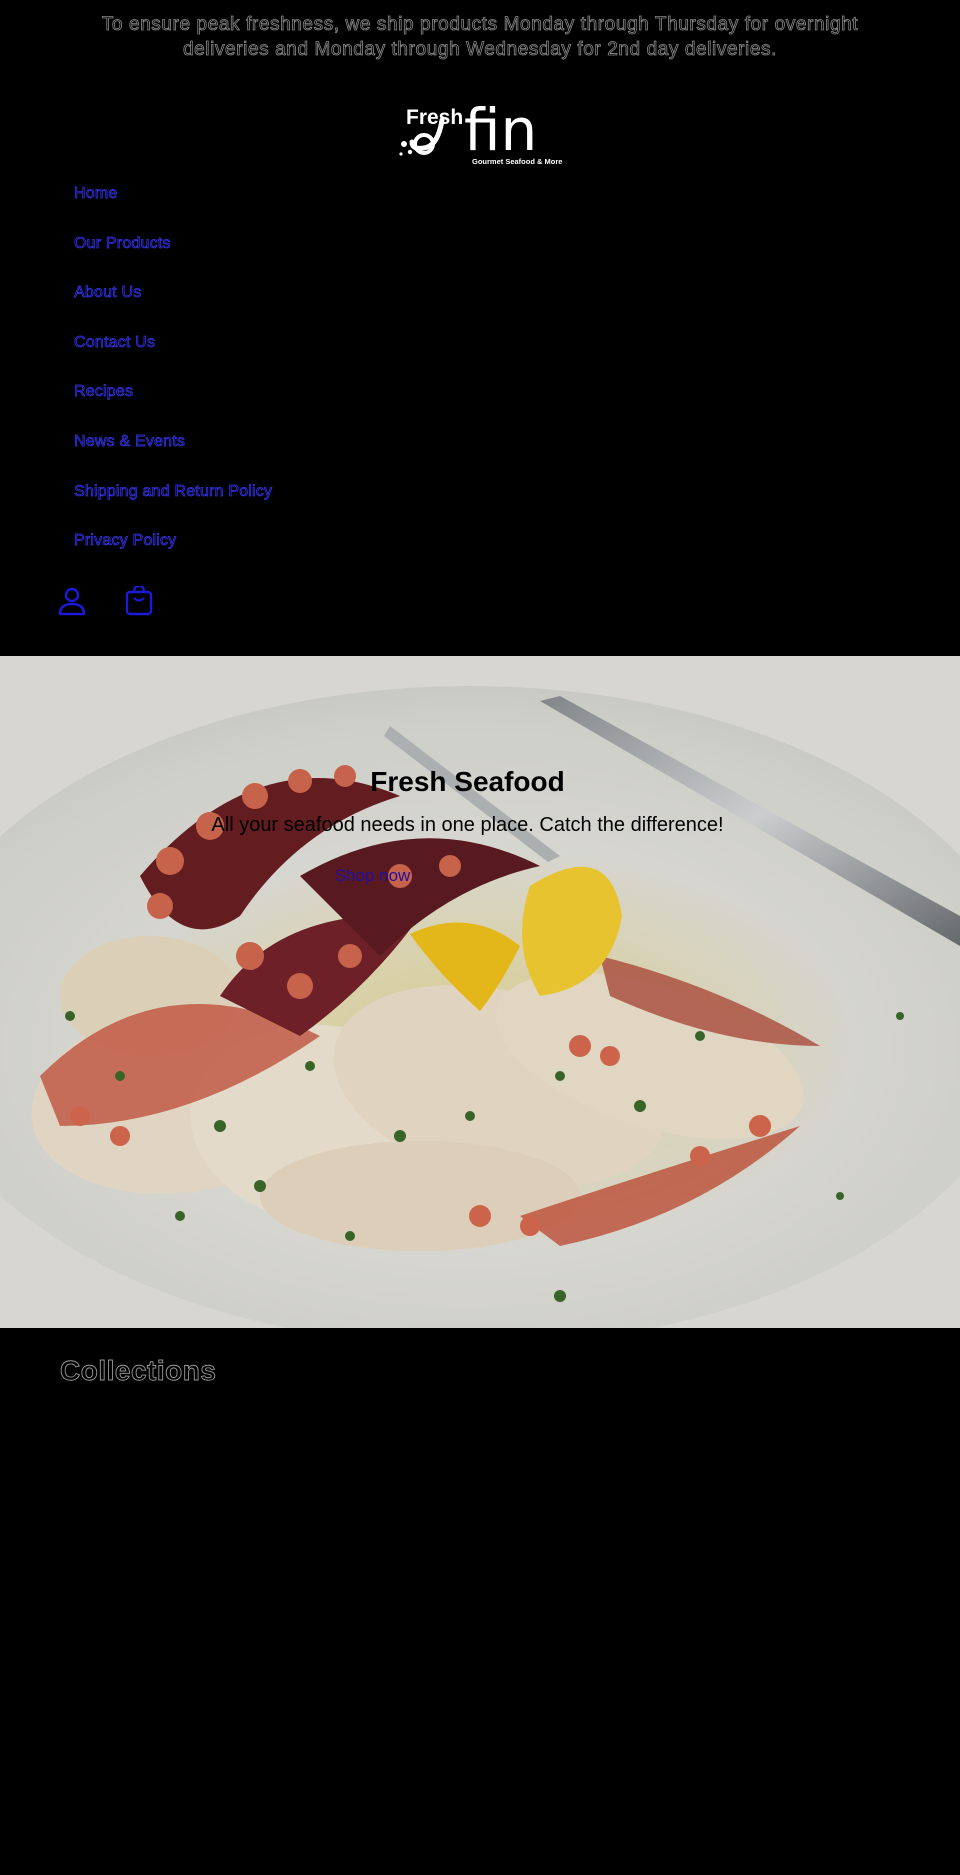 Image resolution: width=960 pixels, height=1875 pixels. What do you see at coordinates (130, 442) in the screenshot?
I see `nav-link-news-events: News & Events` at bounding box center [130, 442].